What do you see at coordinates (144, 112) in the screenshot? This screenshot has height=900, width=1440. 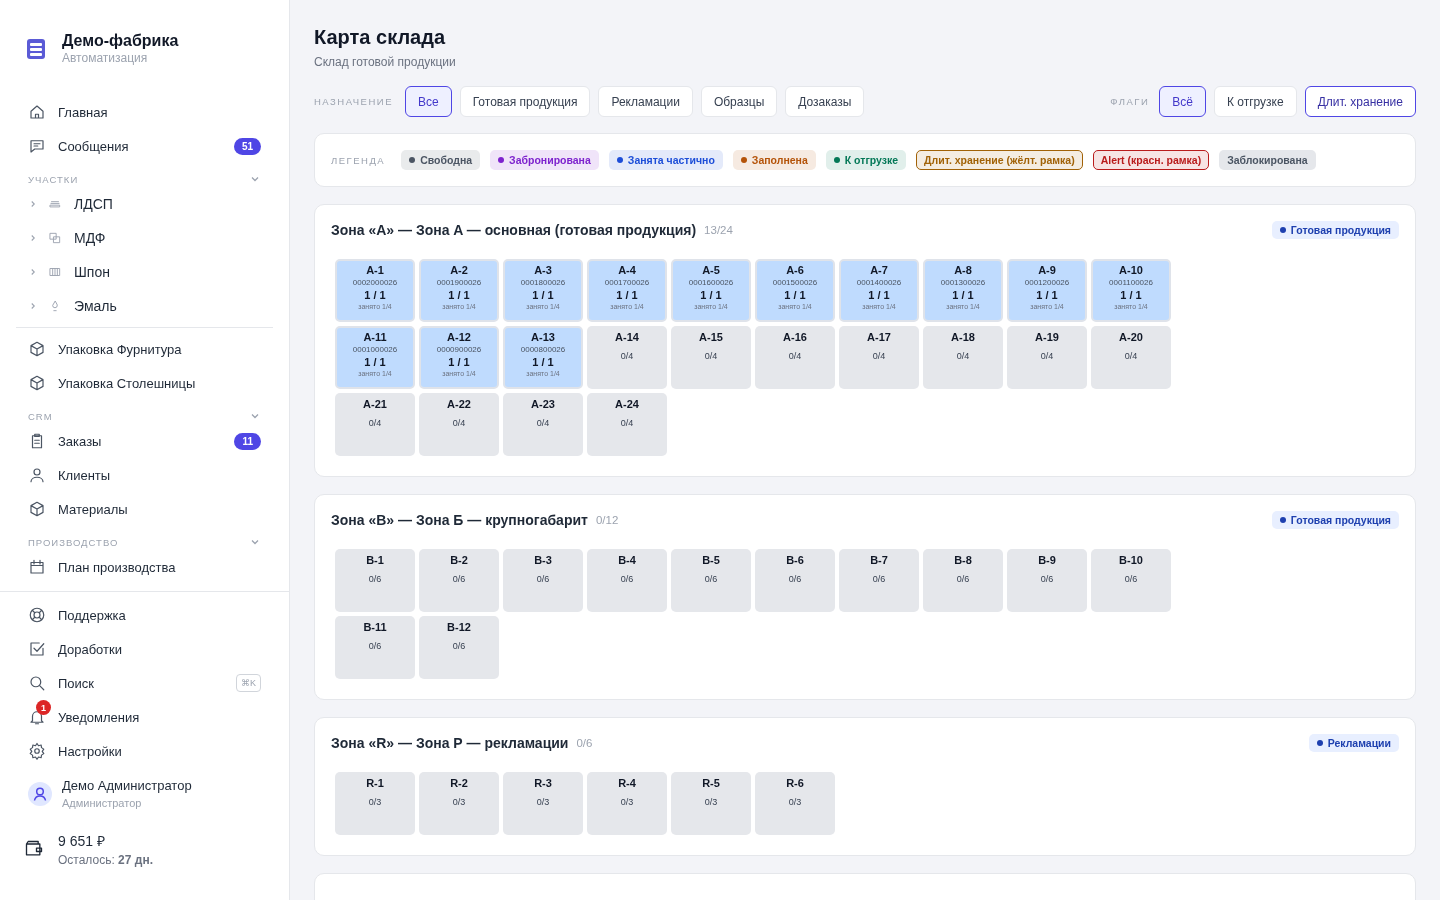 I see `nav-item: Главная` at bounding box center [144, 112].